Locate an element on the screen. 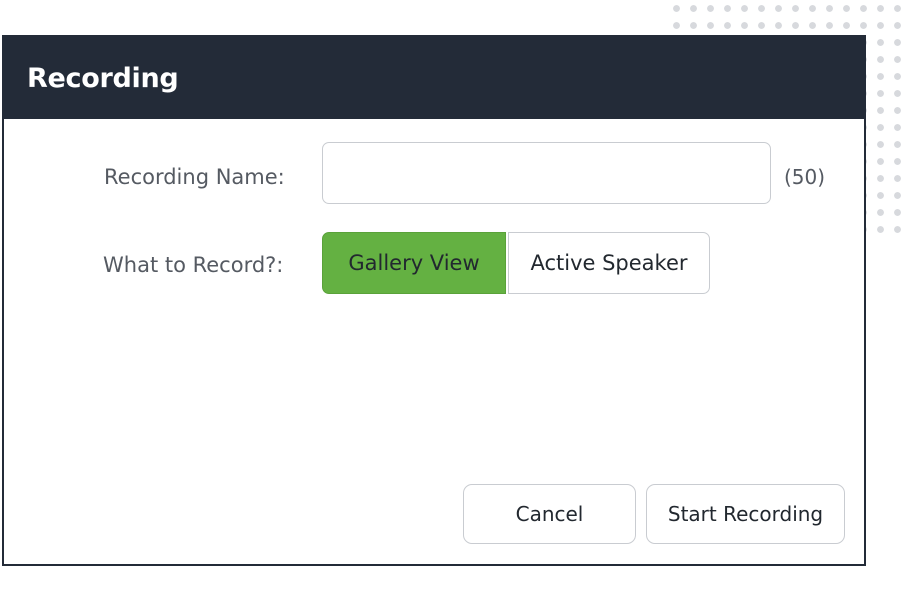  start-recording-button: Start Recording is located at coordinates (745, 514).